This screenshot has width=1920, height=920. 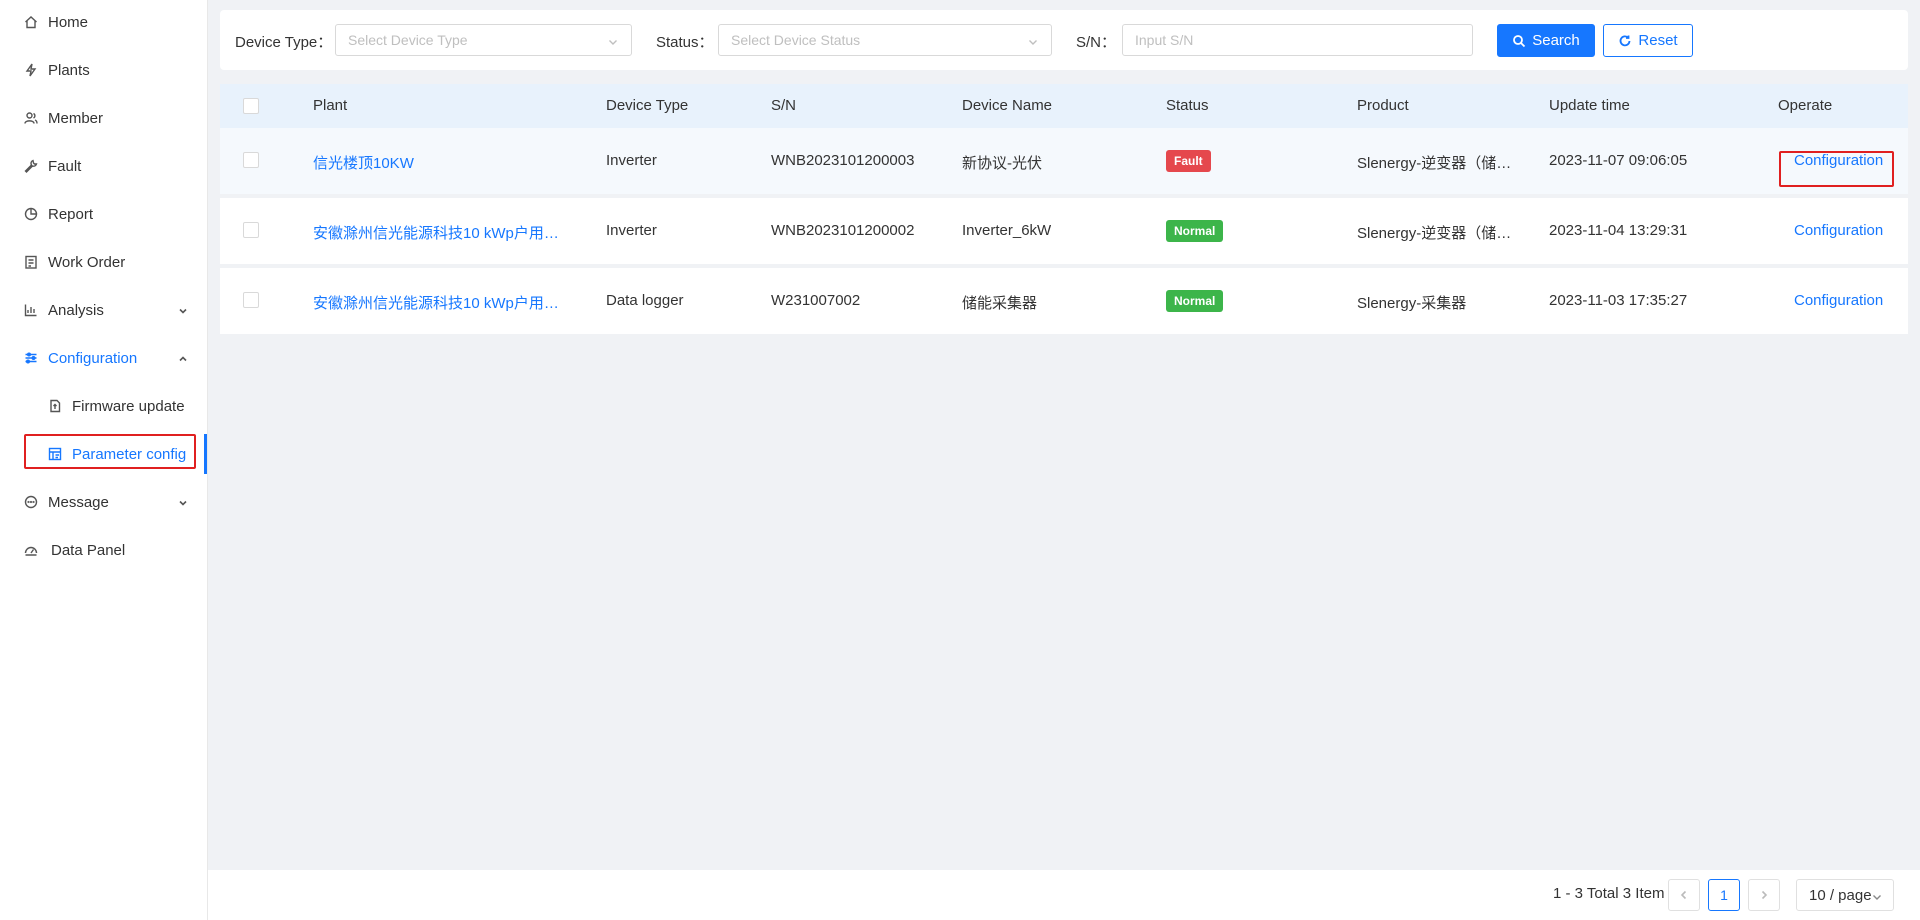 I want to click on sidebar-item-label: Message, so click(x=78, y=502).